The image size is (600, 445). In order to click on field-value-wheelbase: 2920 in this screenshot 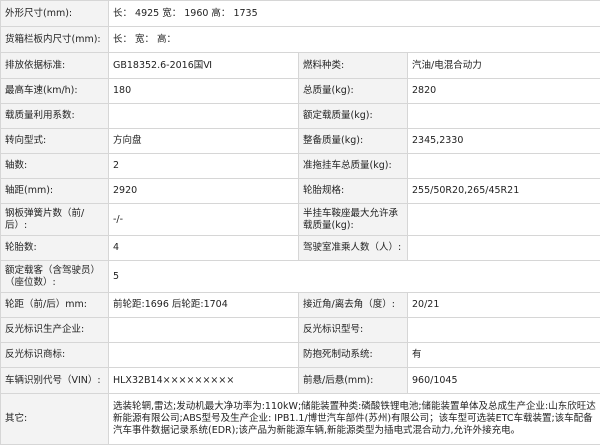, I will do `click(204, 191)`.